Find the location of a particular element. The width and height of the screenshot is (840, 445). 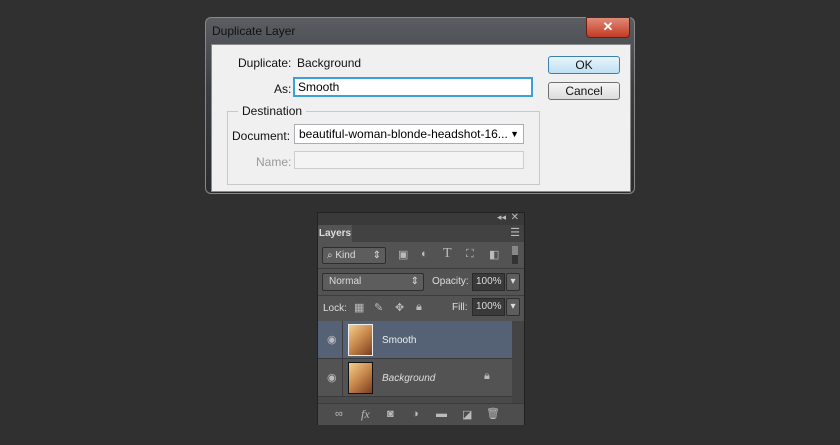

type-filter-icon: T is located at coordinates (447, 254).